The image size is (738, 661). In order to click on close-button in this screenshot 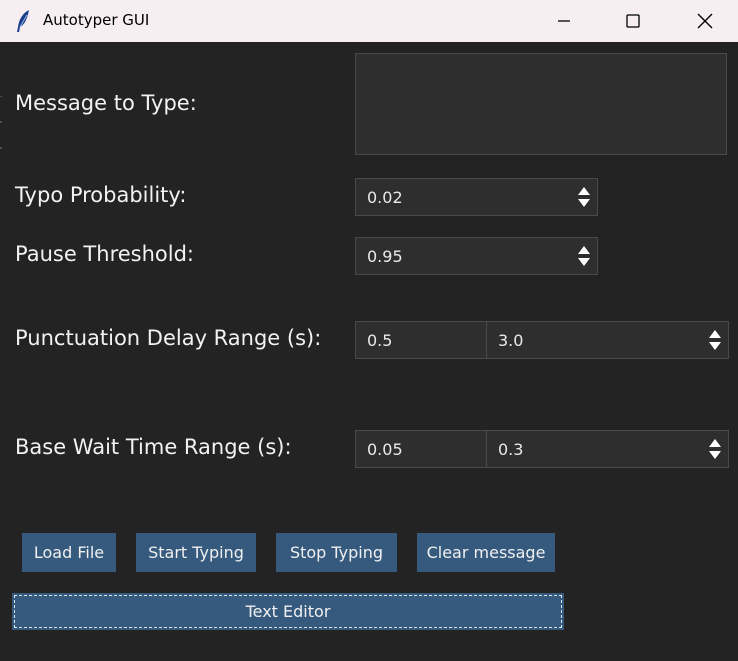, I will do `click(705, 21)`.